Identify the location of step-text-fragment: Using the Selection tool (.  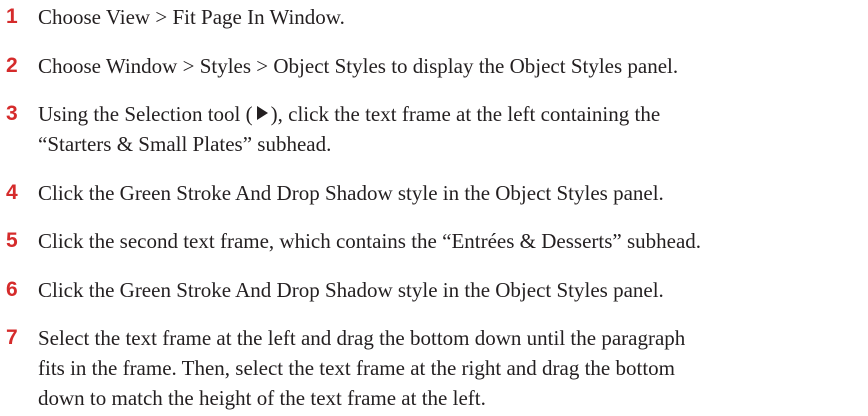
(145, 114).